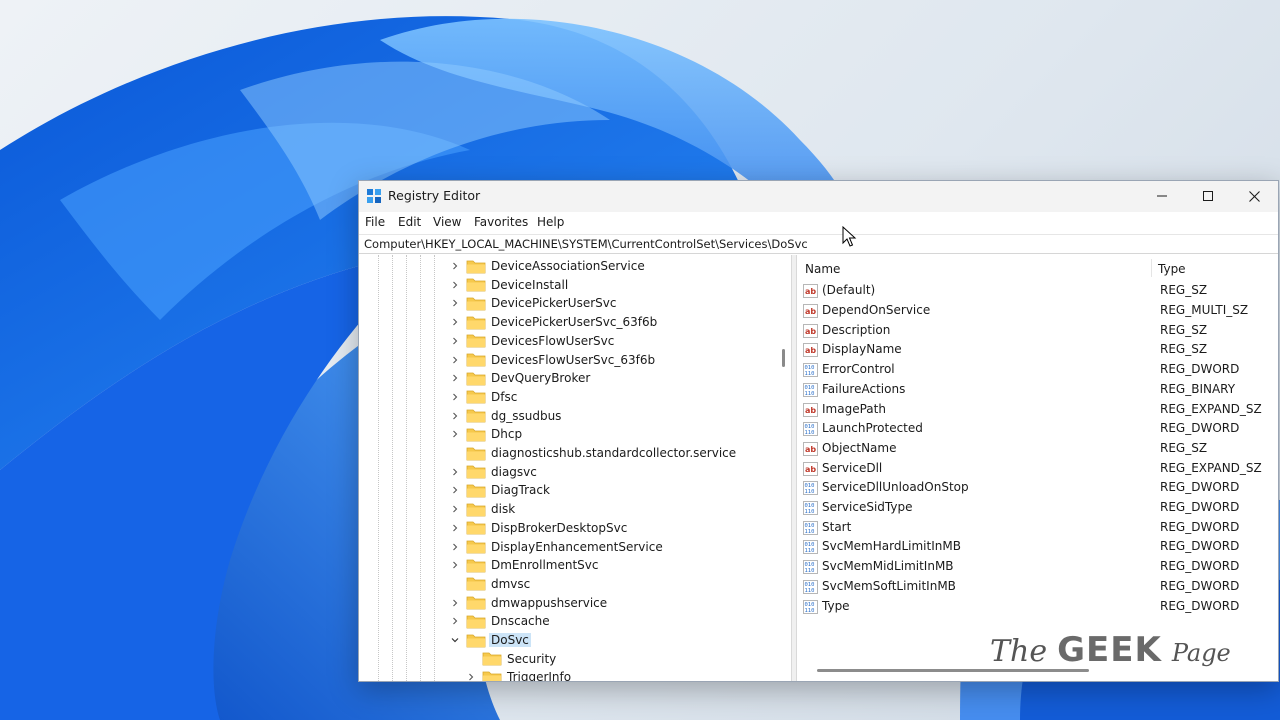  What do you see at coordinates (486, 434) in the screenshot?
I see `tree-item: Dhcp` at bounding box center [486, 434].